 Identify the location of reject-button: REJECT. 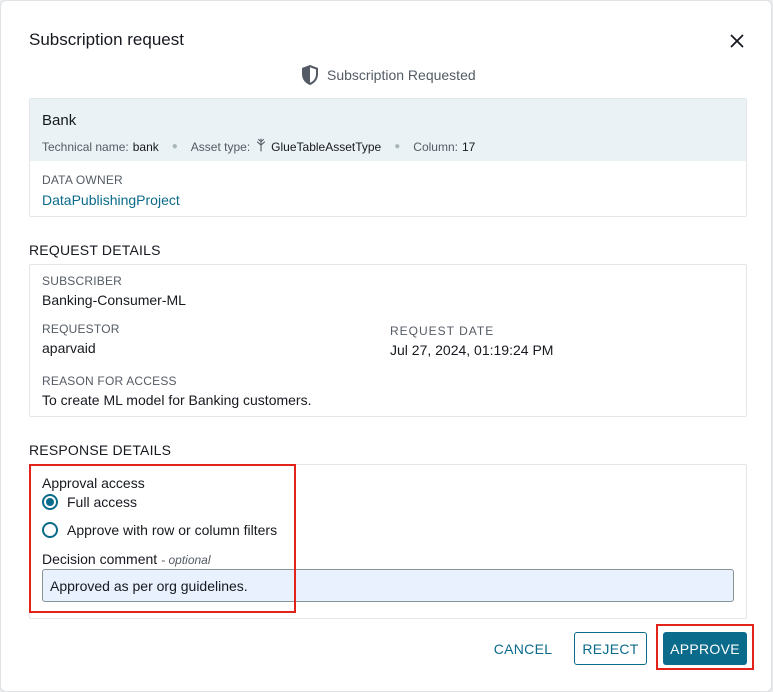
(610, 648).